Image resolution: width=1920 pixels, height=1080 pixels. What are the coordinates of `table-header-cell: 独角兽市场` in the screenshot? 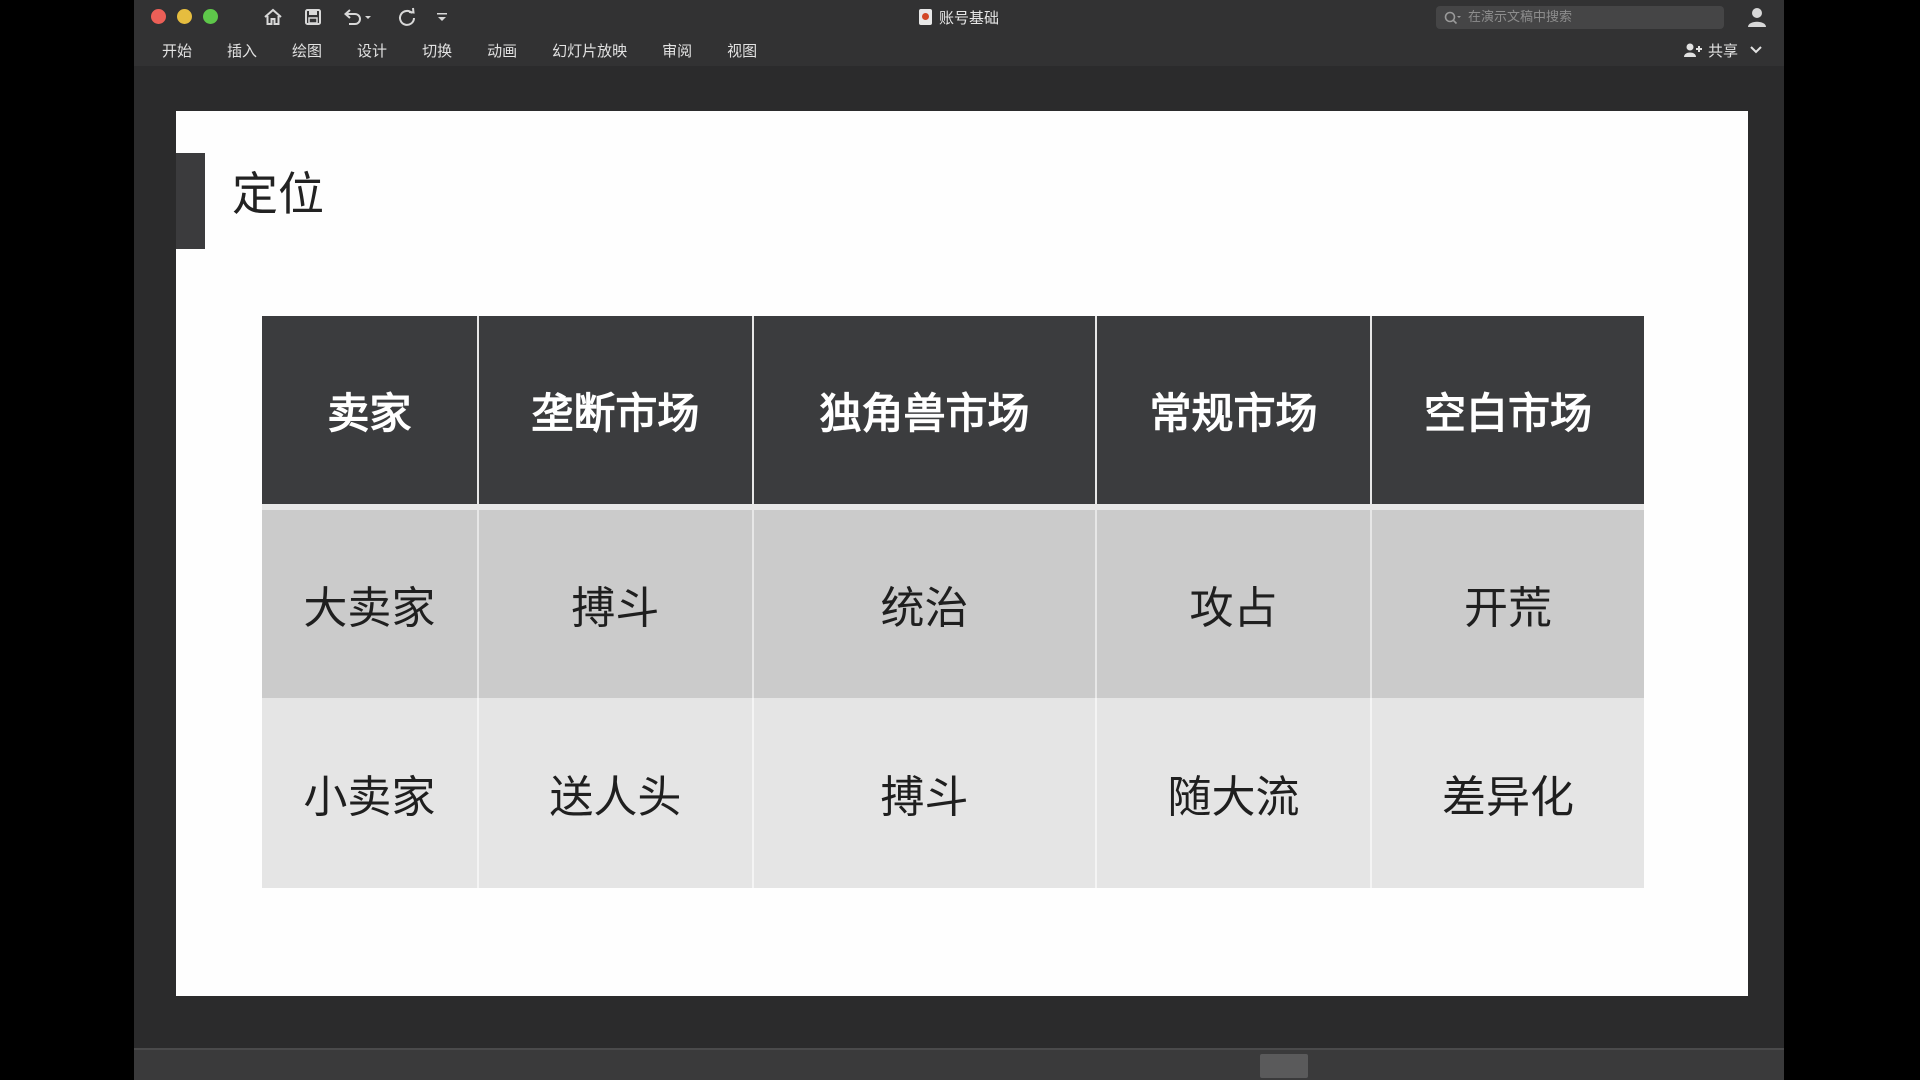 It's located at (925, 413).